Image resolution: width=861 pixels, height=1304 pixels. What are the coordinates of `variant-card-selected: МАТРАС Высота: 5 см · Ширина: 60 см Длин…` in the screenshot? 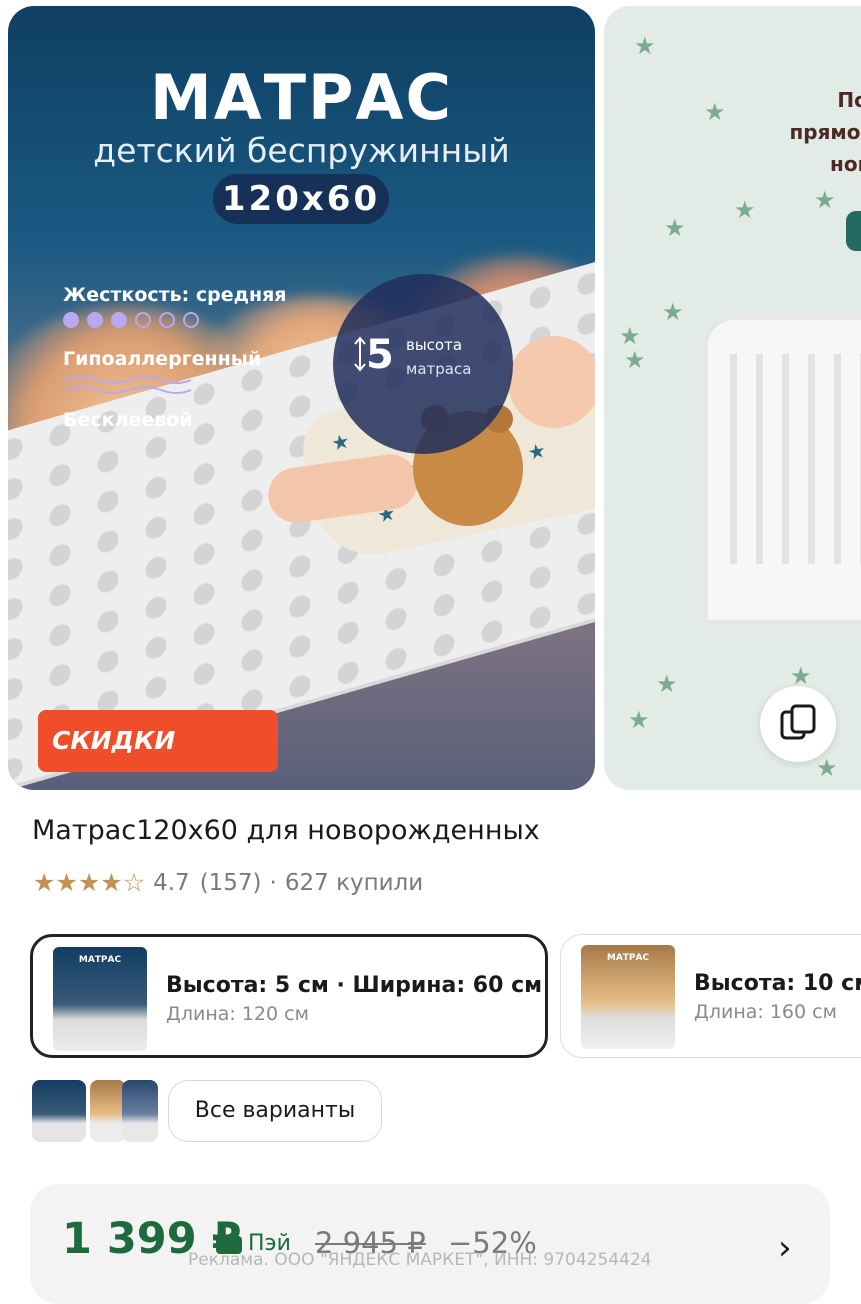 It's located at (289, 996).